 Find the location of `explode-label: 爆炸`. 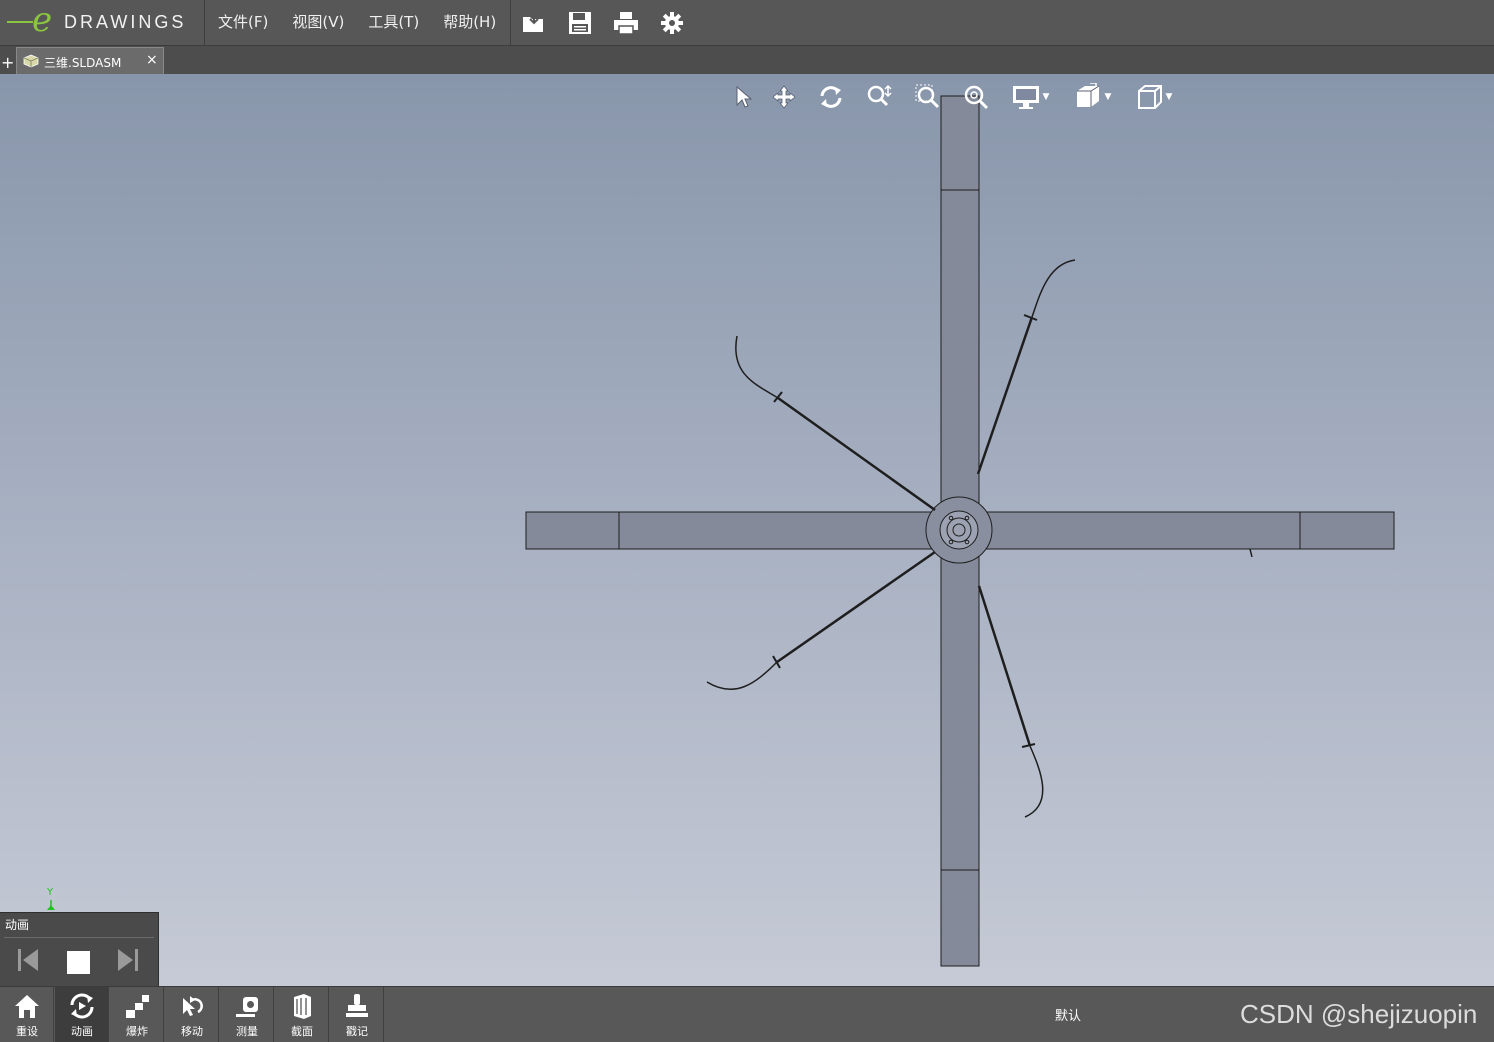

explode-label: 爆炸 is located at coordinates (137, 1031).